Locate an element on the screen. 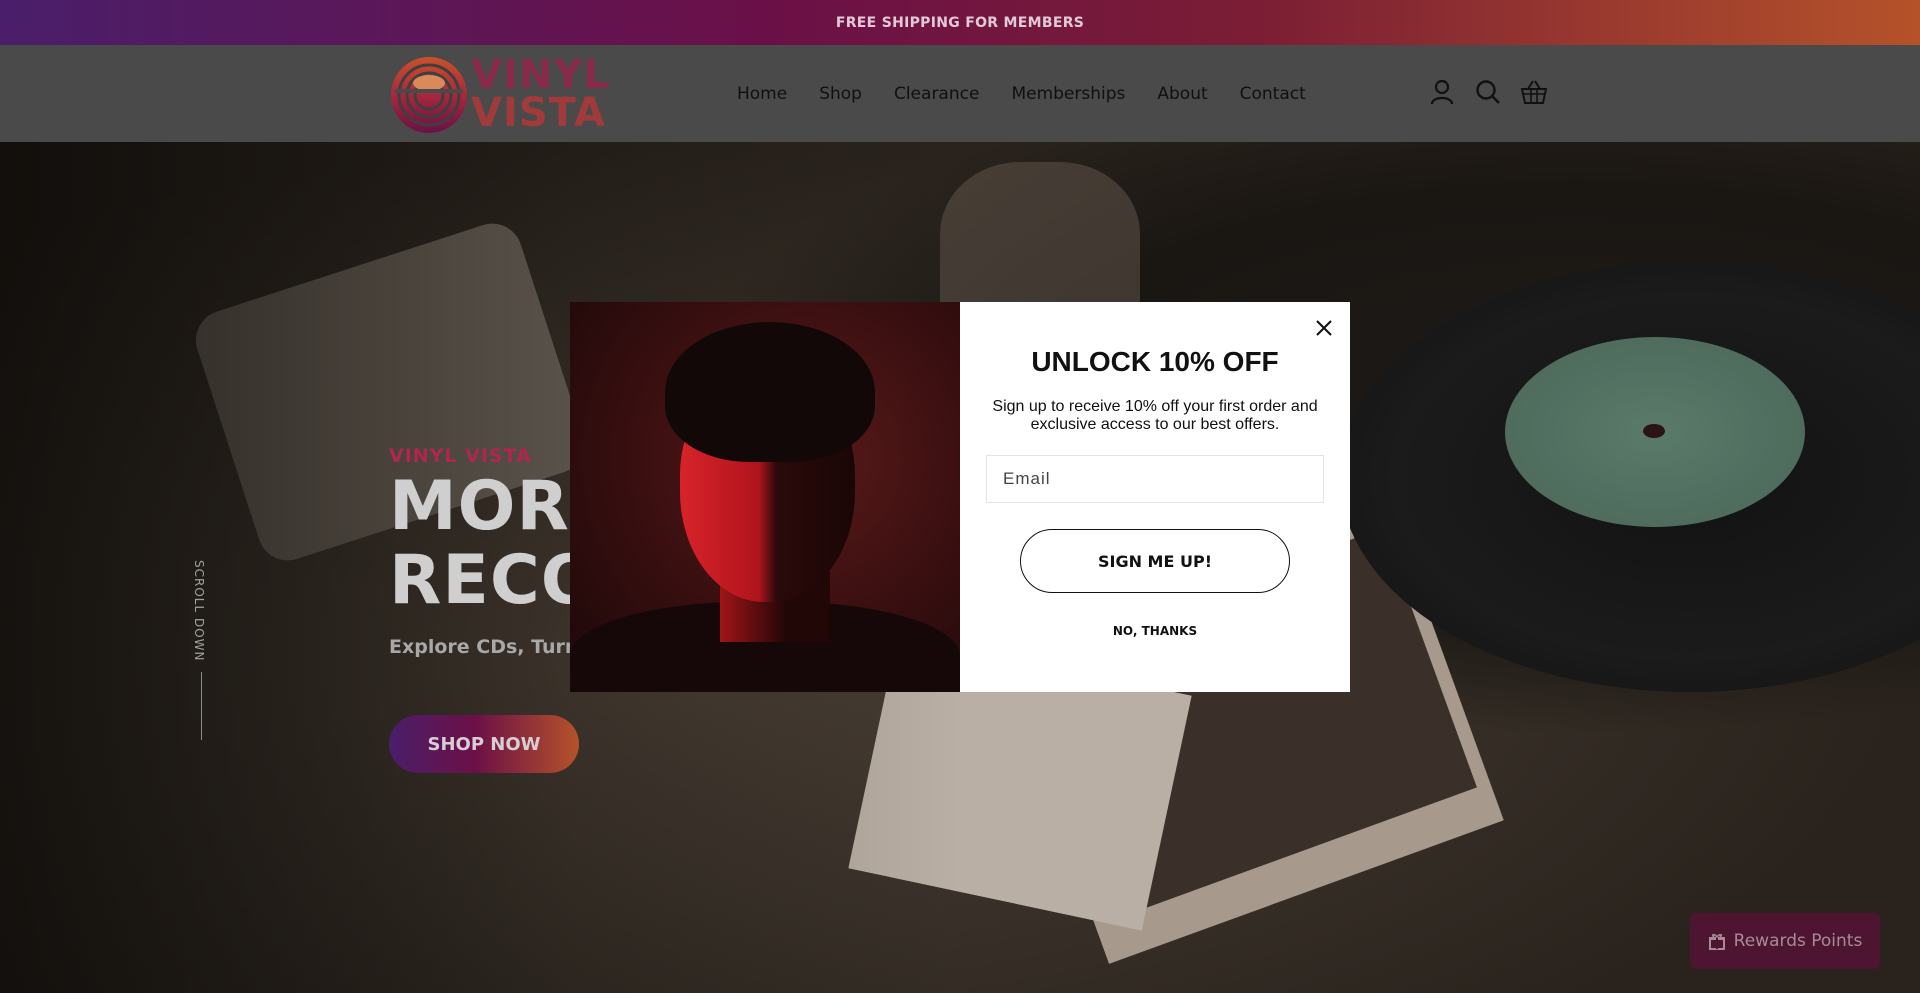 This screenshot has height=993, width=1920. popup-image-hair is located at coordinates (770, 392).